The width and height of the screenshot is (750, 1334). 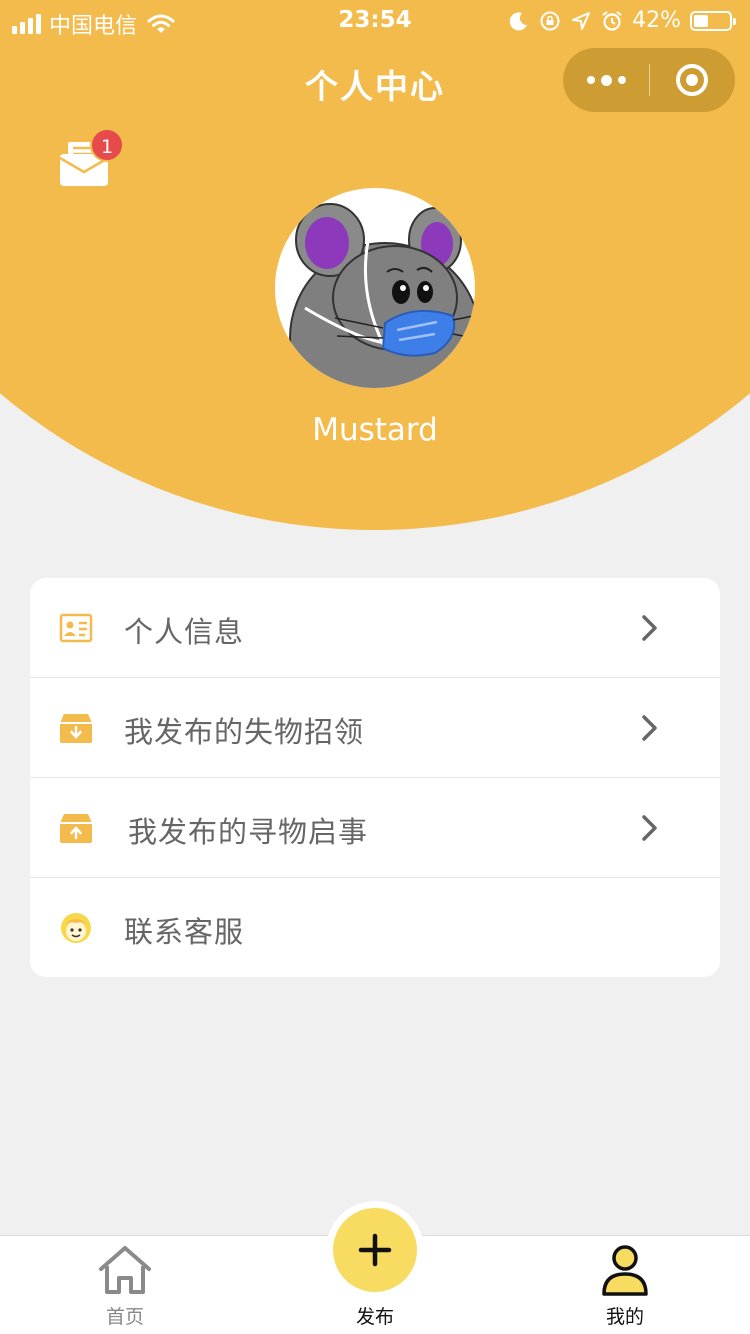 What do you see at coordinates (375, 927) in the screenshot?
I see `menu-item-customer-service: 联系客服` at bounding box center [375, 927].